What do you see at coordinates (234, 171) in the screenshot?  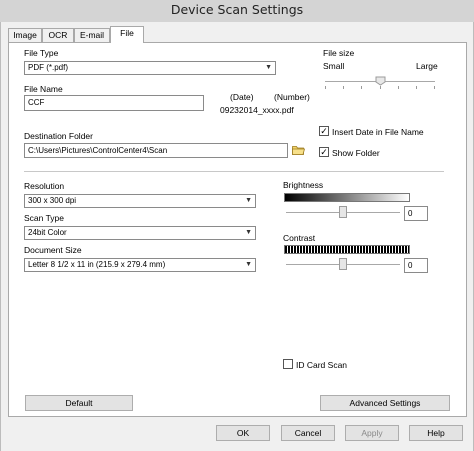 I see `section-divider` at bounding box center [234, 171].